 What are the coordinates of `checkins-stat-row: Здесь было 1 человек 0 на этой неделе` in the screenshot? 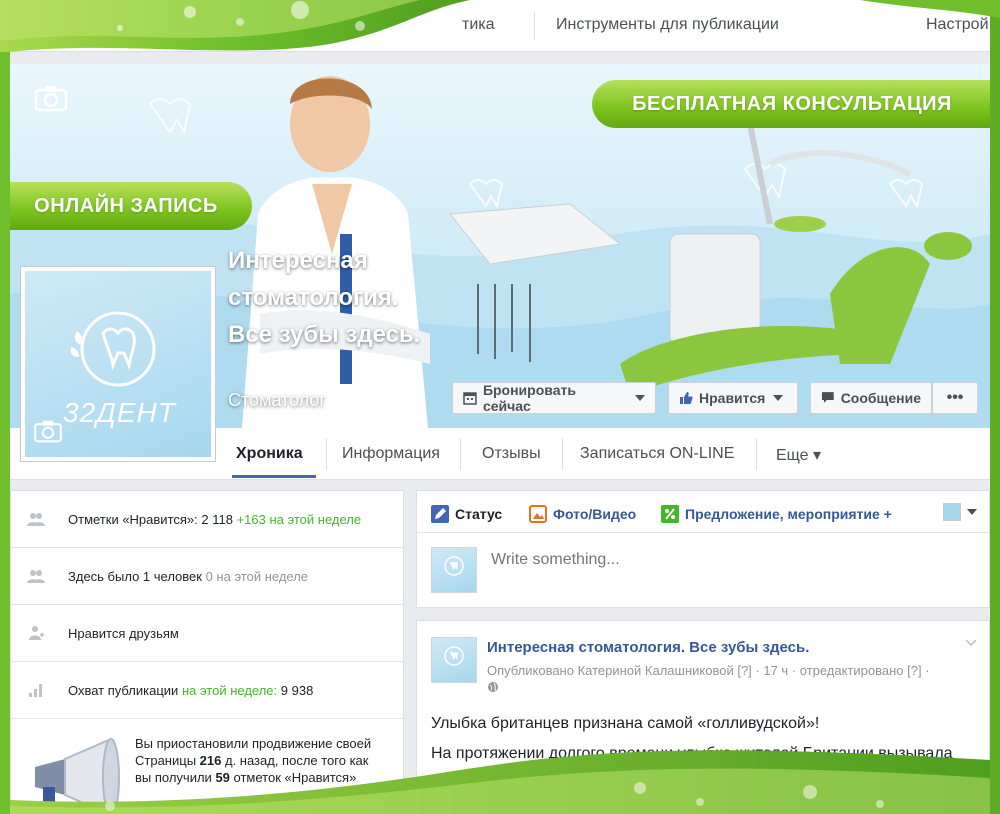 It's located at (207, 576).